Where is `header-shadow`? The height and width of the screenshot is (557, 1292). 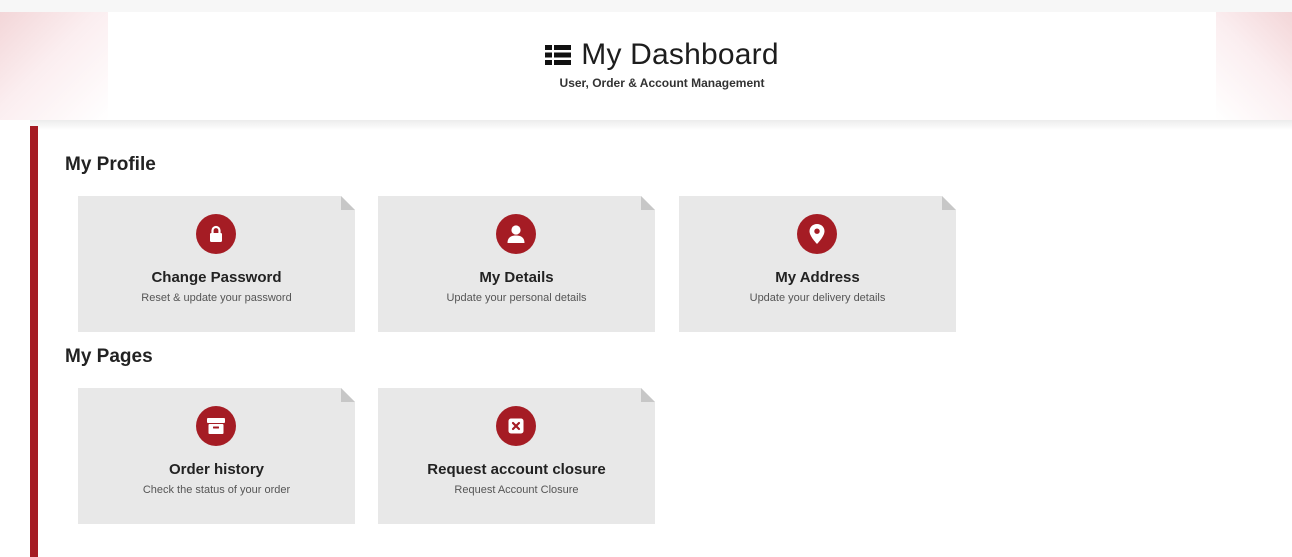
header-shadow is located at coordinates (661, 125).